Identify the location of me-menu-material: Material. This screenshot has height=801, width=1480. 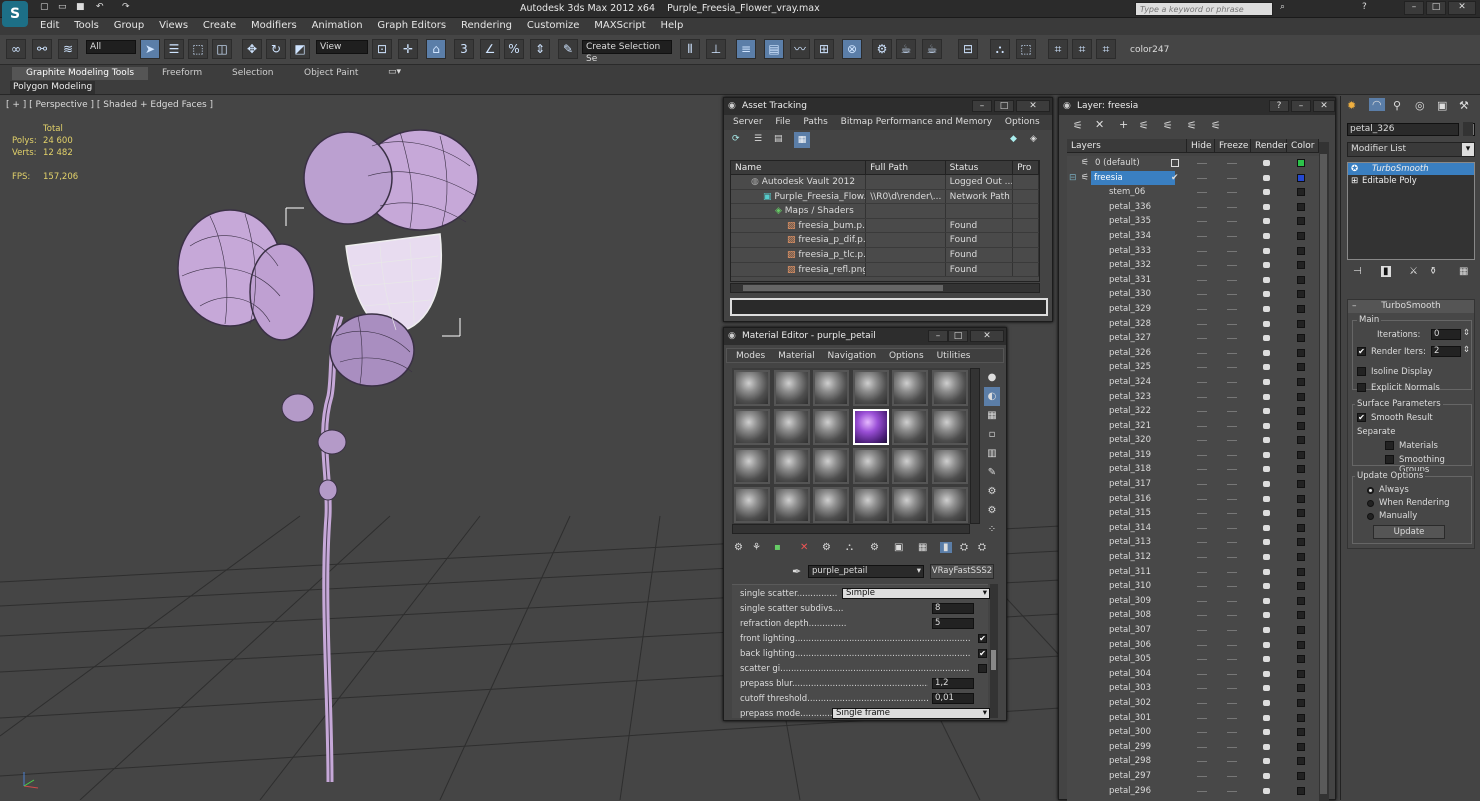
(796, 356).